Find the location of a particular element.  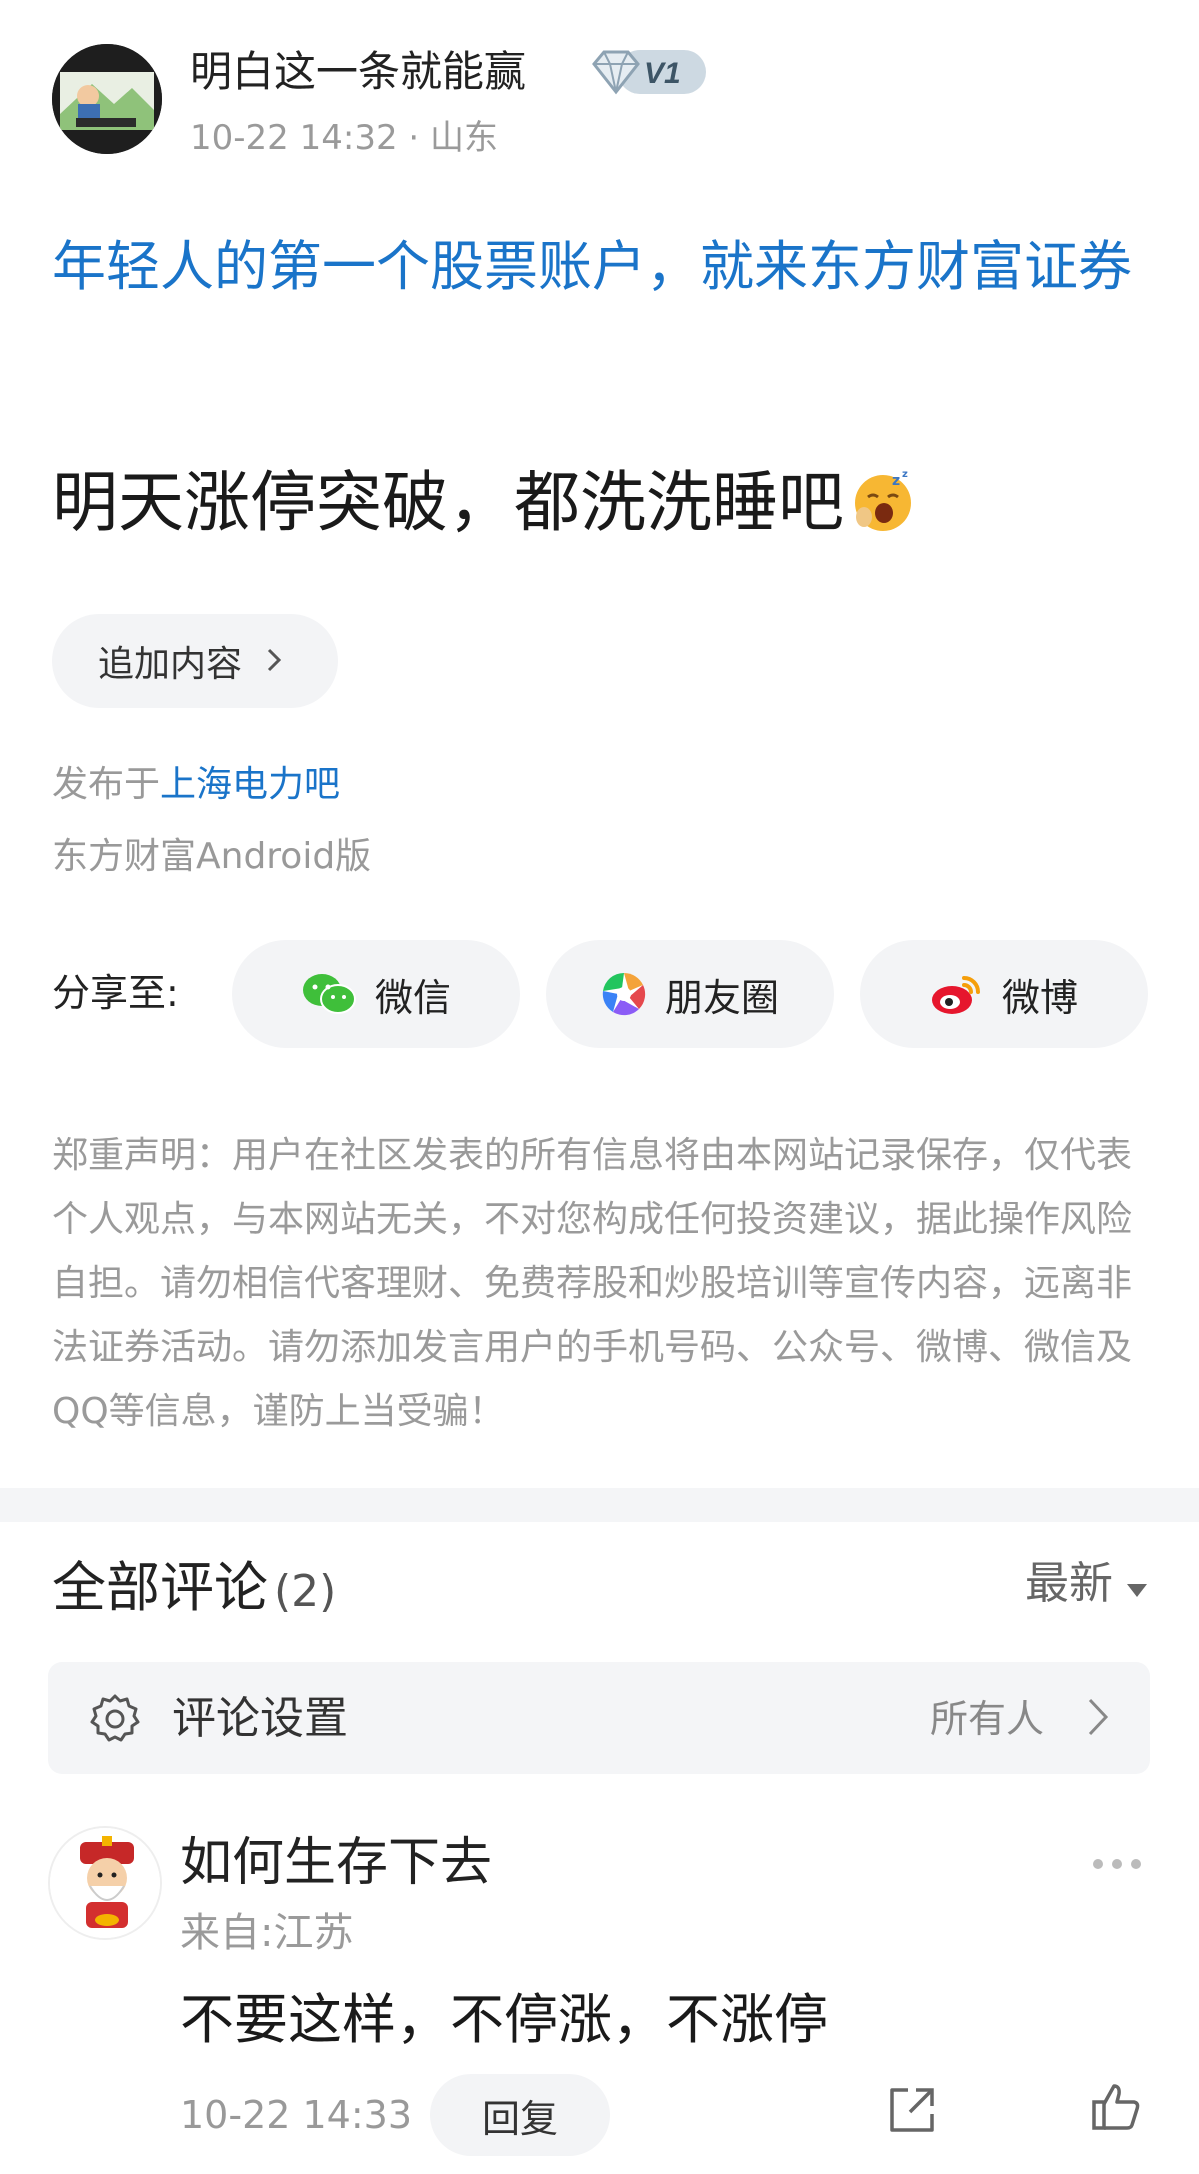

more-options-icon is located at coordinates (1117, 1865).